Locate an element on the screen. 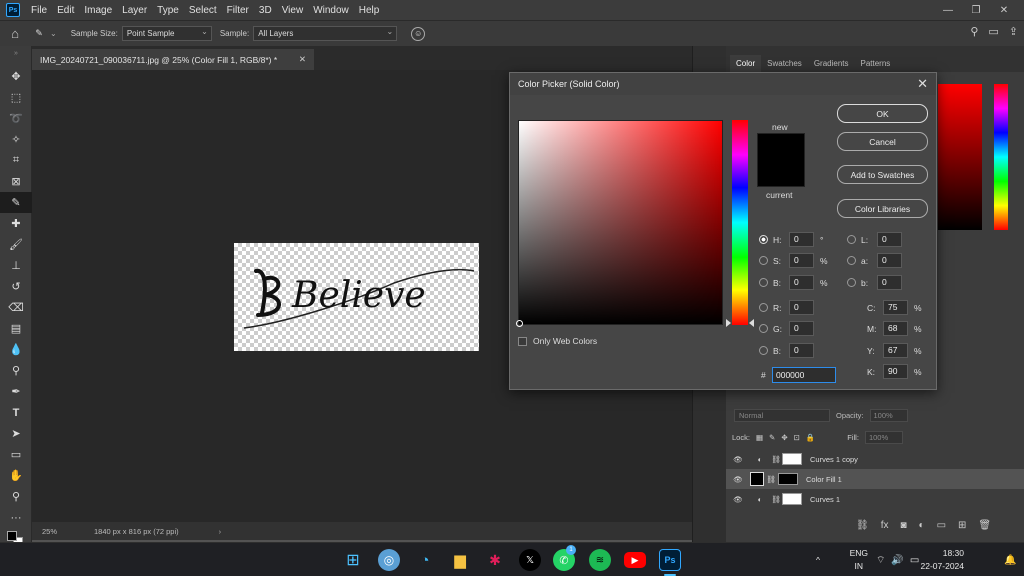  menu-help: Help is located at coordinates (369, 10).